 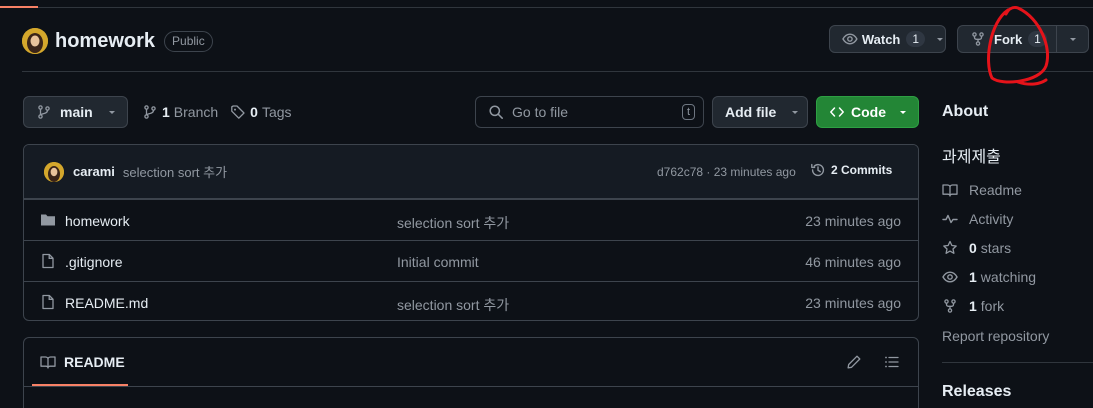 I want to click on about-description: 과제제출, so click(x=971, y=156).